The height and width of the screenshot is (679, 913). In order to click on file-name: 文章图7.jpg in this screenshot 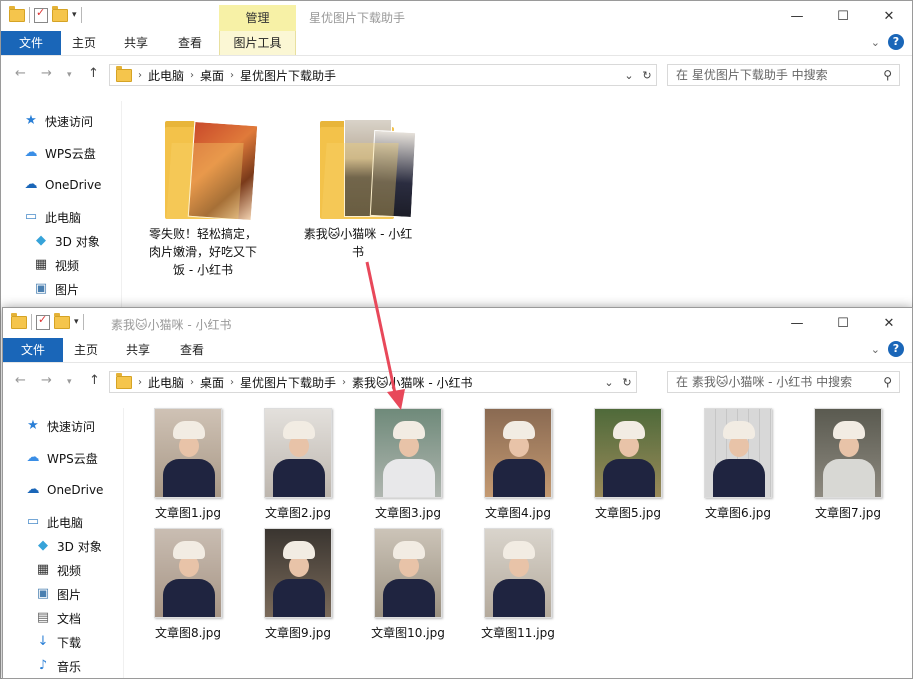, I will do `click(848, 513)`.